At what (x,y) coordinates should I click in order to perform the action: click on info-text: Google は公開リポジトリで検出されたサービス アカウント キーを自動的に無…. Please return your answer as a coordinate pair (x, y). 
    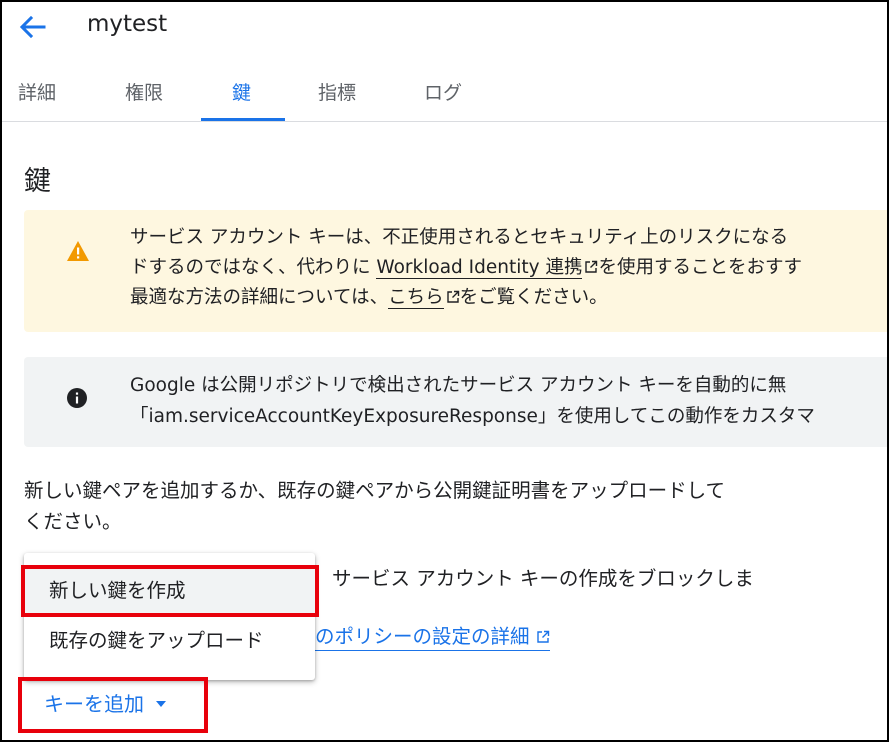
    Looking at the image, I should click on (508, 401).